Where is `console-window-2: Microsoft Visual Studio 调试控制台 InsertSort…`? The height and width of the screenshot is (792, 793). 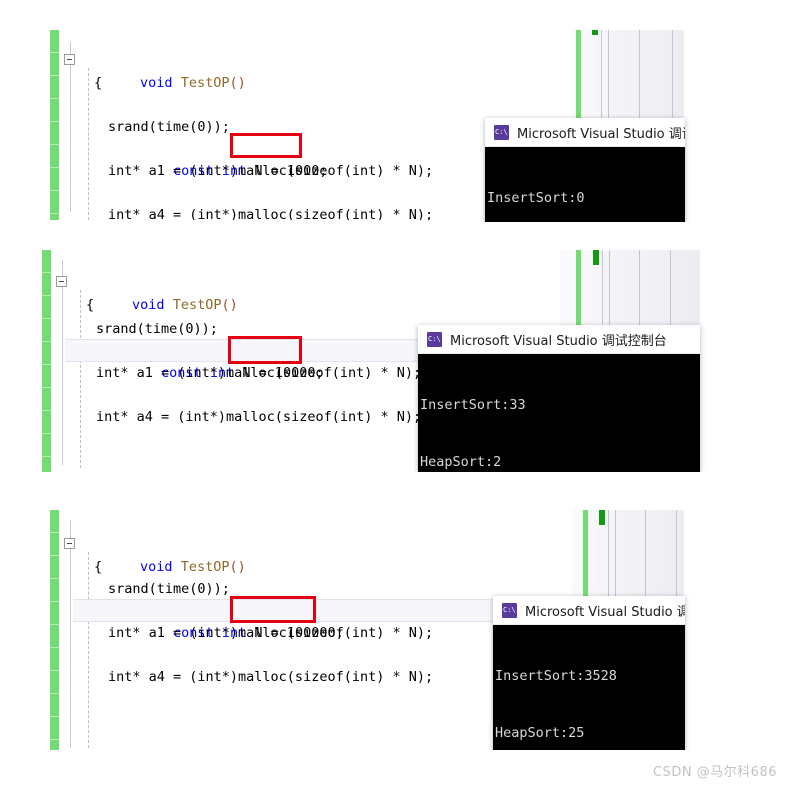
console-window-2: Microsoft Visual Studio 调试控制台 InsertSort… is located at coordinates (559, 398).